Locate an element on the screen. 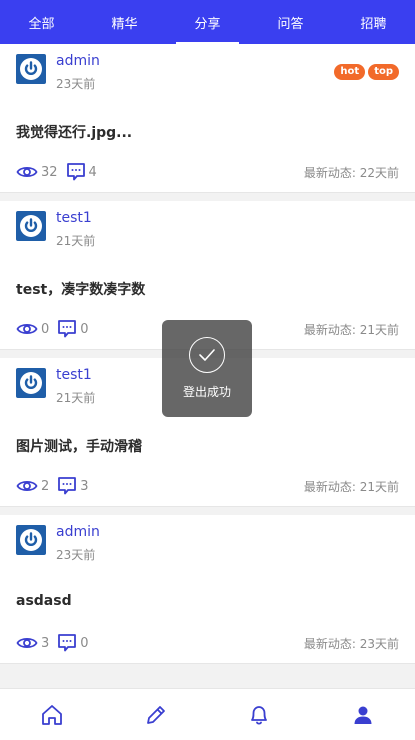 This screenshot has height=740, width=415. category-tabbar: 全部 精华 分享 问答 招聘 is located at coordinates (207, 22).